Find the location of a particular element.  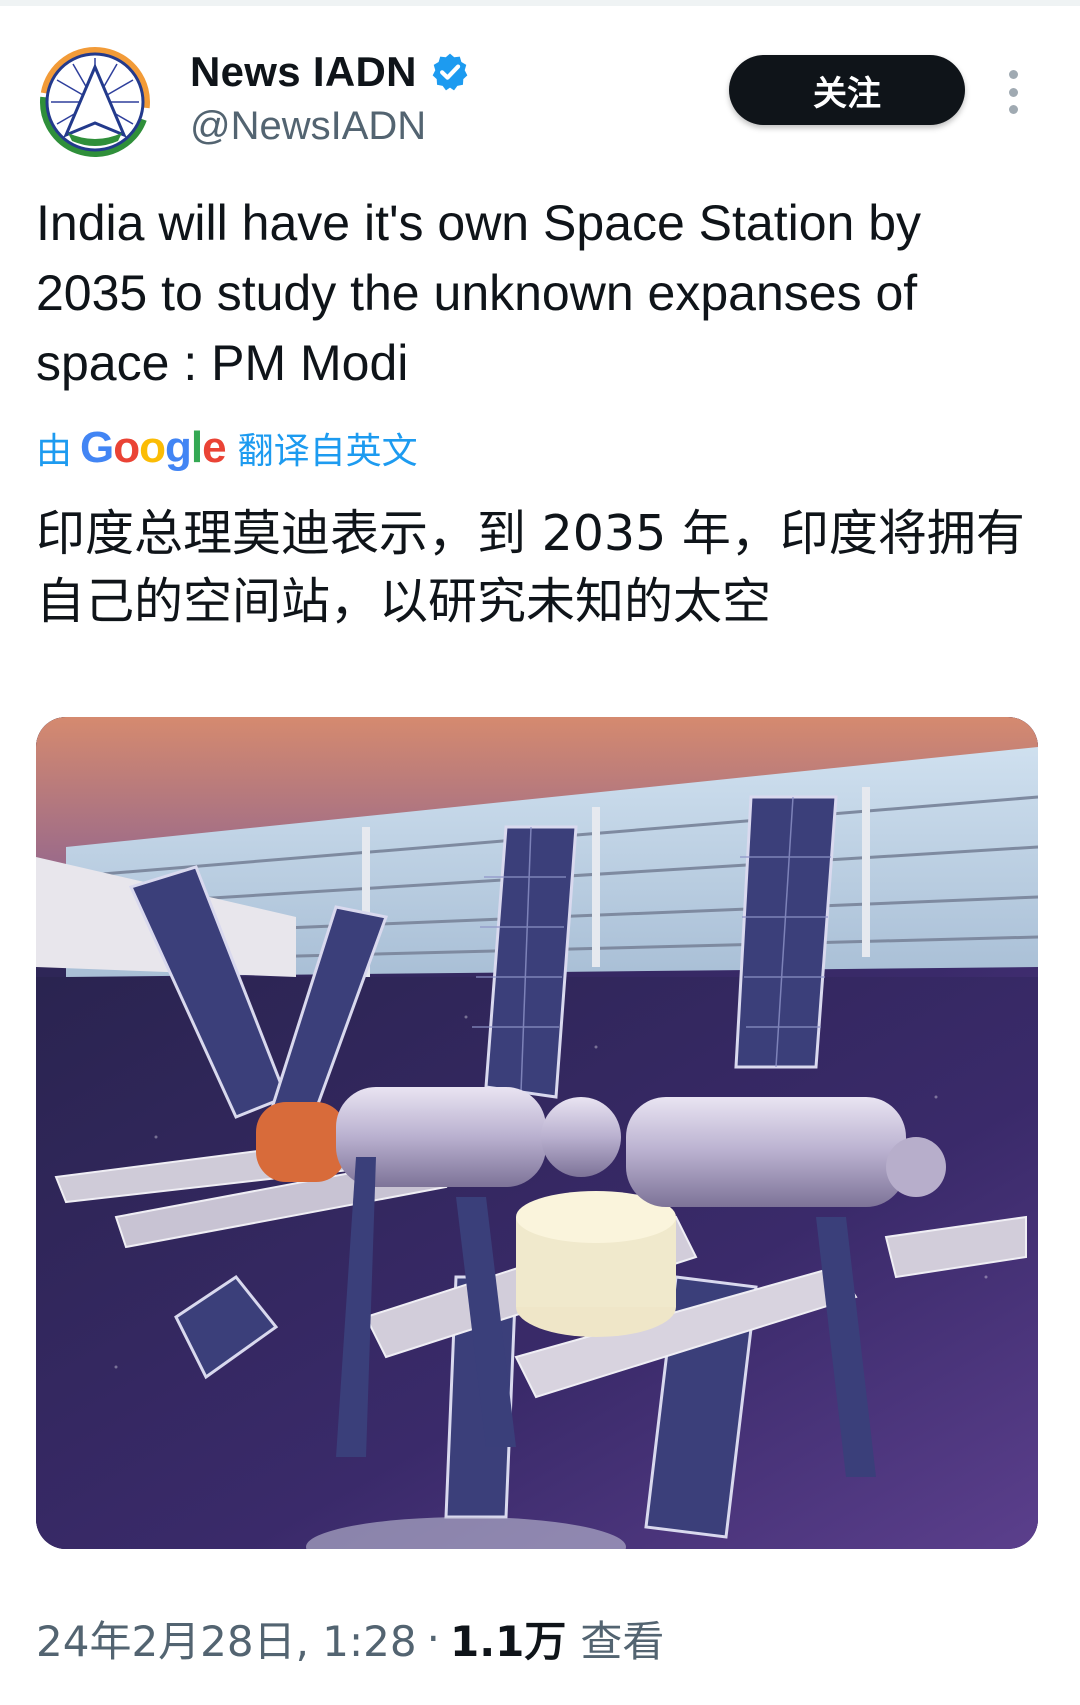

author-display-name: News IADN is located at coordinates (303, 72).